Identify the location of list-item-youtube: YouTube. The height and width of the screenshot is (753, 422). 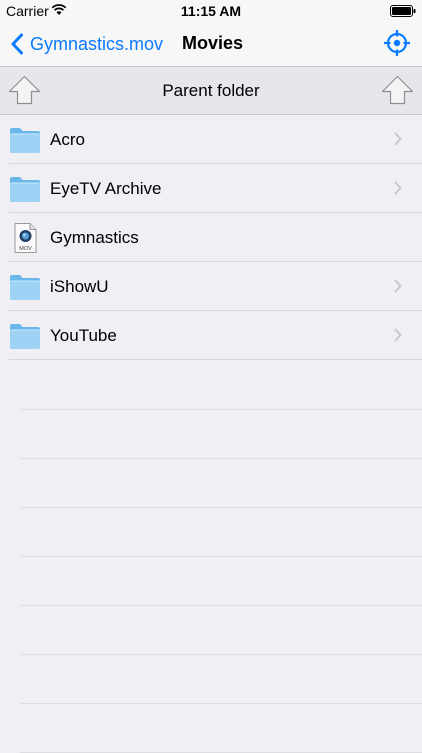
(211, 335).